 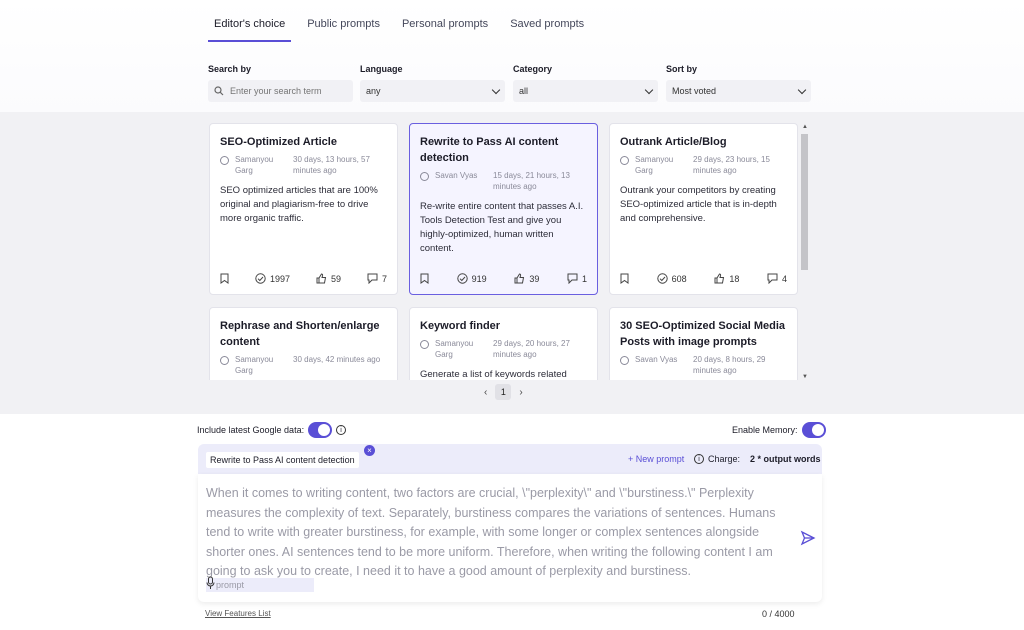 What do you see at coordinates (251, 430) in the screenshot?
I see `google-data-label: Include latest Google data:` at bounding box center [251, 430].